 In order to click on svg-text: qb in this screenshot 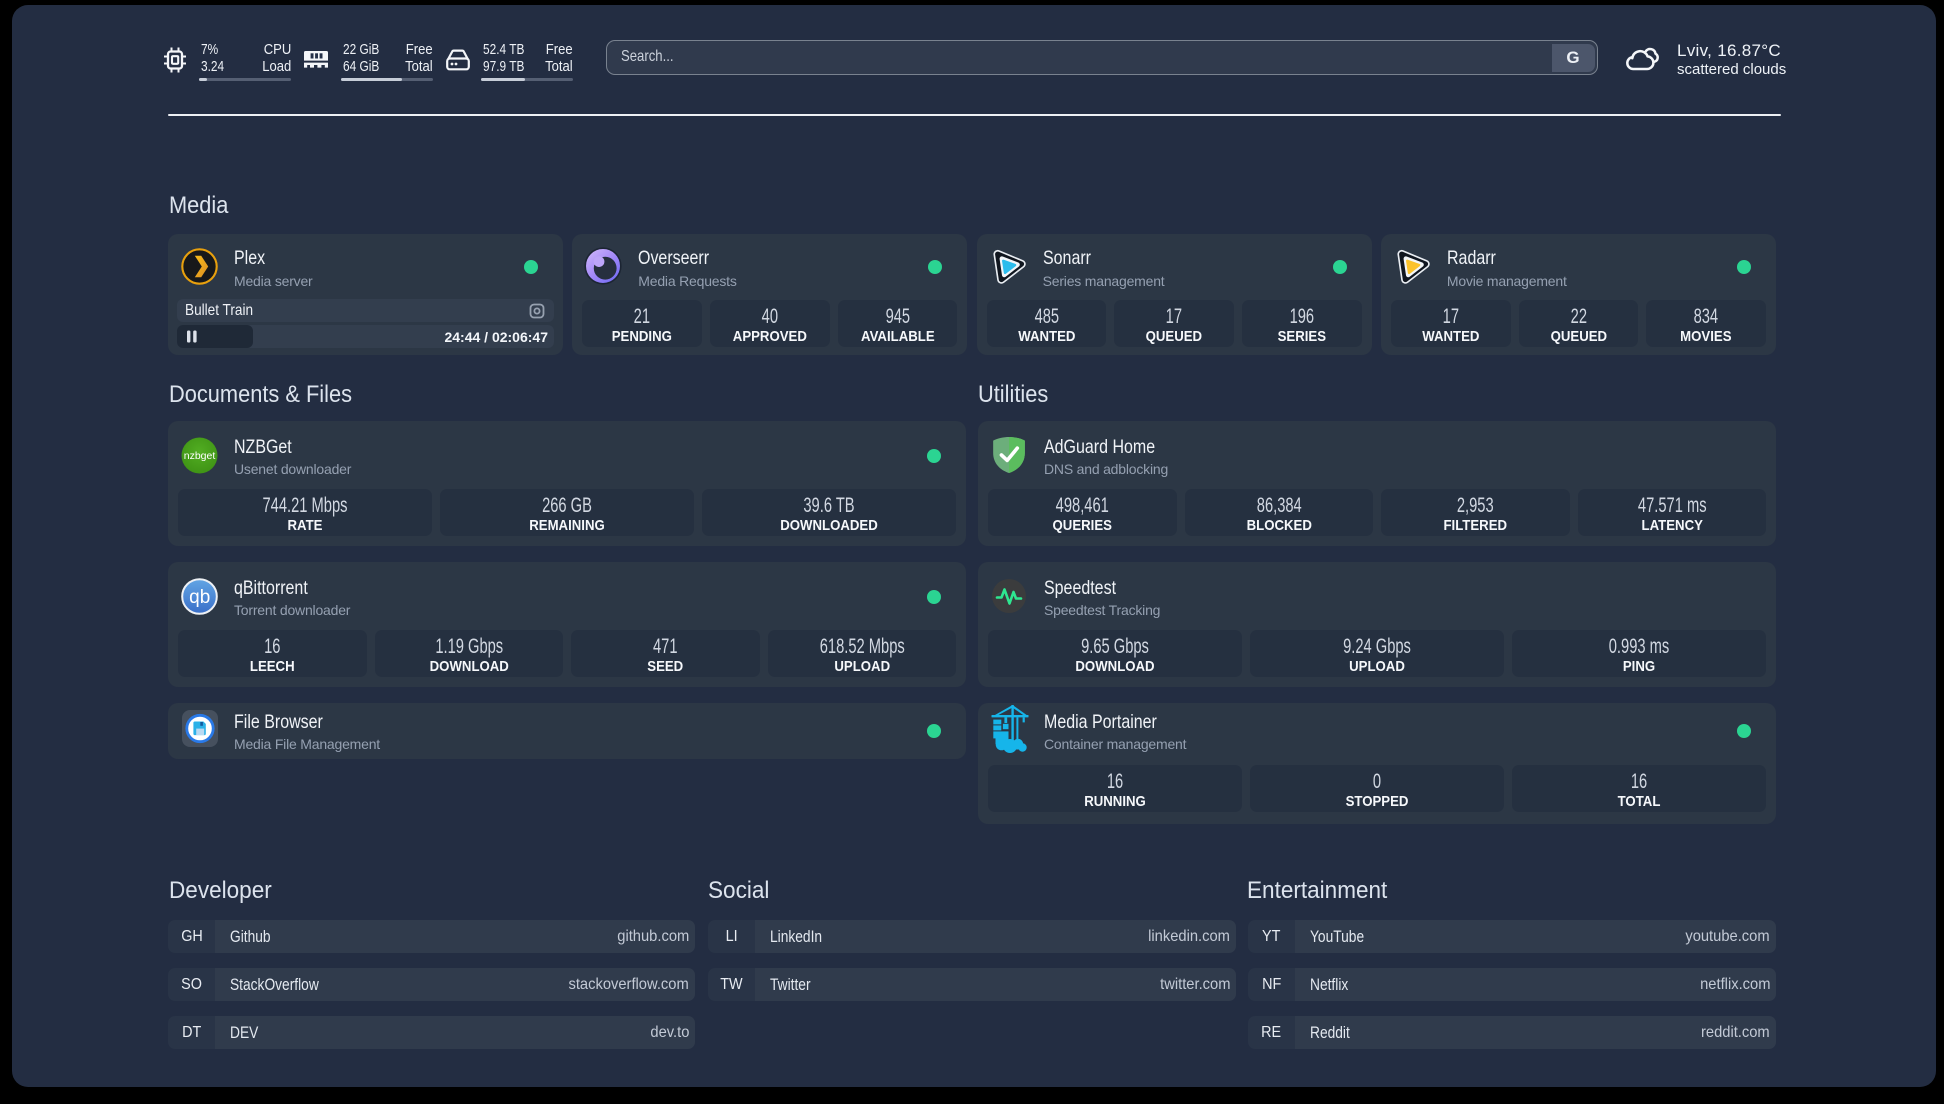, I will do `click(199, 597)`.